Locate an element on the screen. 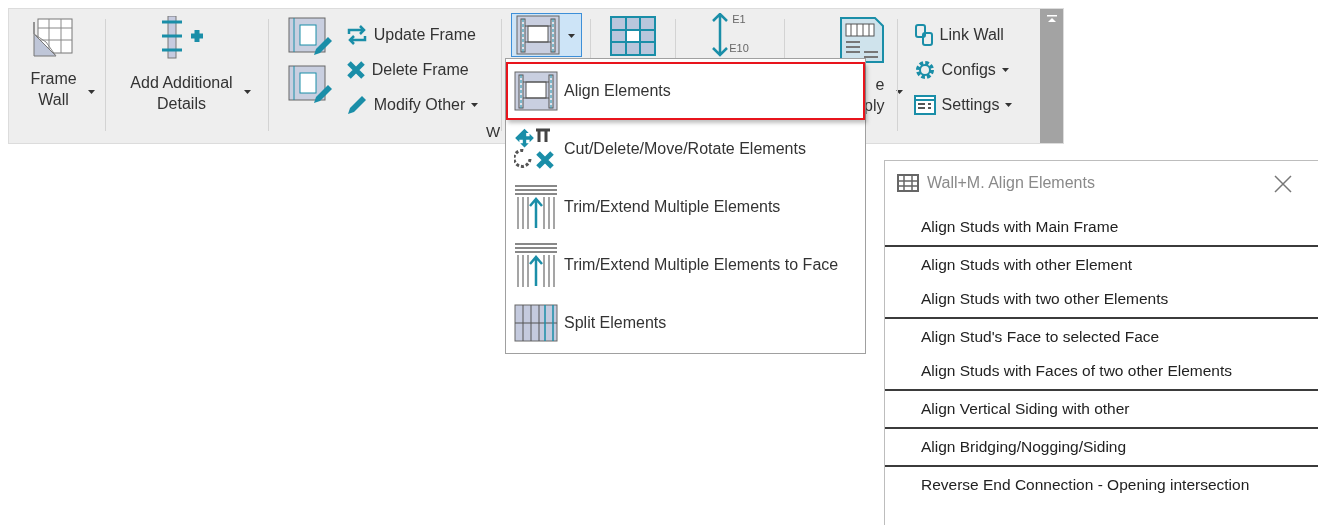 The image size is (1318, 525). panel-label: W is located at coordinates (494, 132).